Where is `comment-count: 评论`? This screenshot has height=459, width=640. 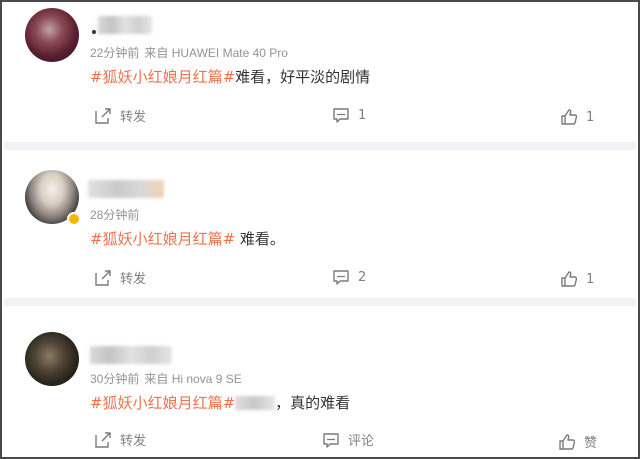
comment-count: 评论 is located at coordinates (361, 441).